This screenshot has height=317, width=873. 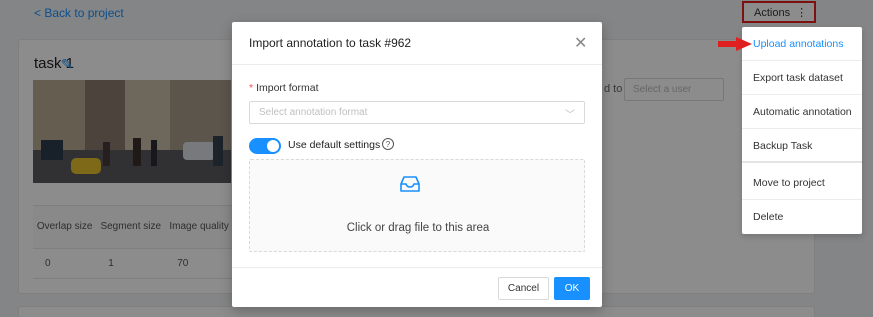 What do you see at coordinates (570, 115) in the screenshot?
I see `chevron-down-icon: ﹀` at bounding box center [570, 115].